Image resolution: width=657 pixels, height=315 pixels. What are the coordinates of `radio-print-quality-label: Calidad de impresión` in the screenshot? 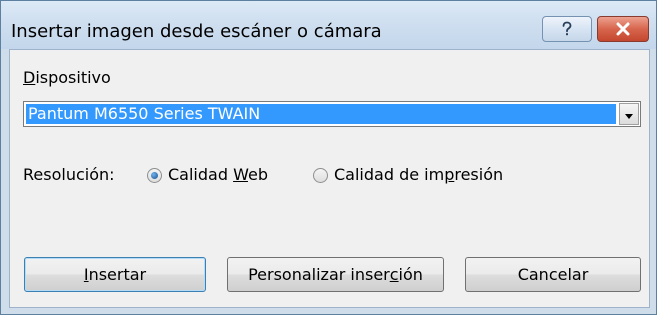 It's located at (419, 174).